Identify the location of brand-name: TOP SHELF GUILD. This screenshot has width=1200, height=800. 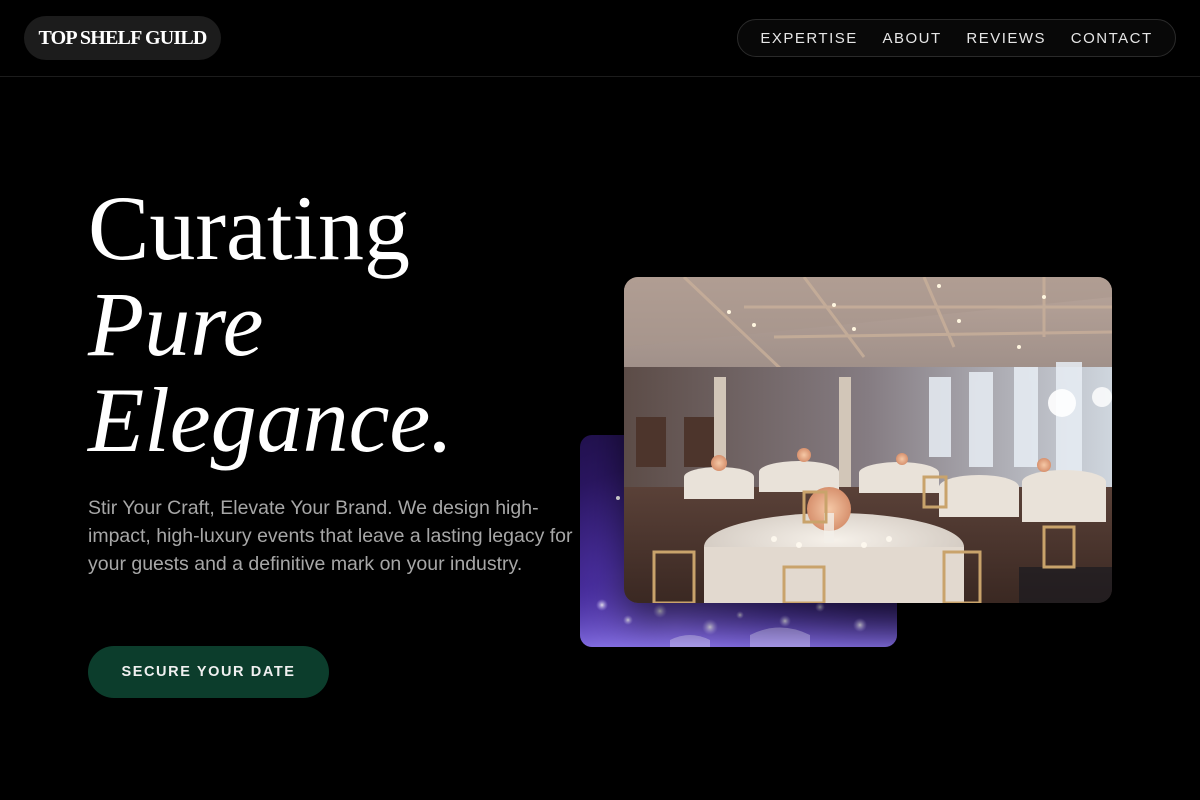
(122, 37).